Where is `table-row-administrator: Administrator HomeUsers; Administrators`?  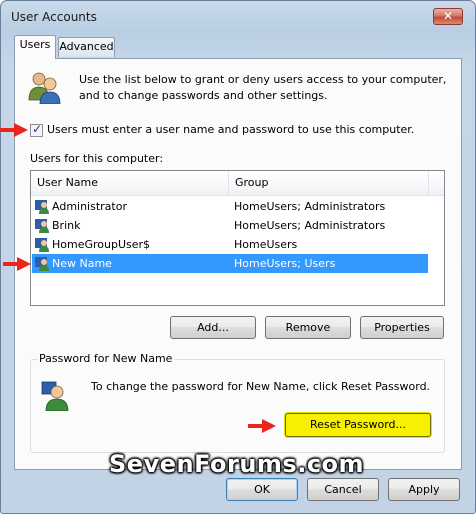 table-row-administrator: Administrator HomeUsers; Administrators is located at coordinates (230, 206).